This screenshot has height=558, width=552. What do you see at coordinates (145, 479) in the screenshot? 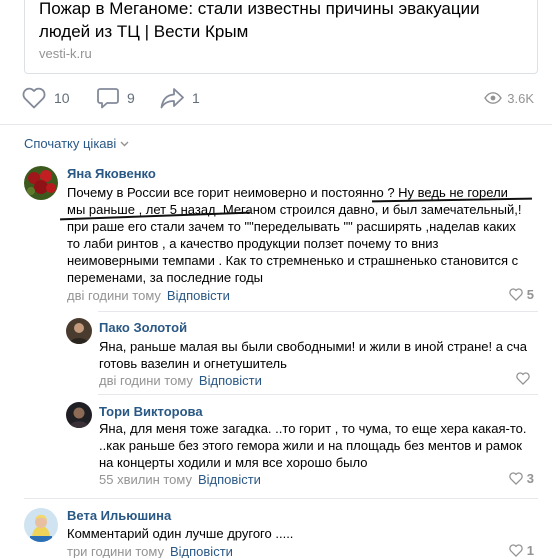
I see `comment-time: 55 хвилин тому` at bounding box center [145, 479].